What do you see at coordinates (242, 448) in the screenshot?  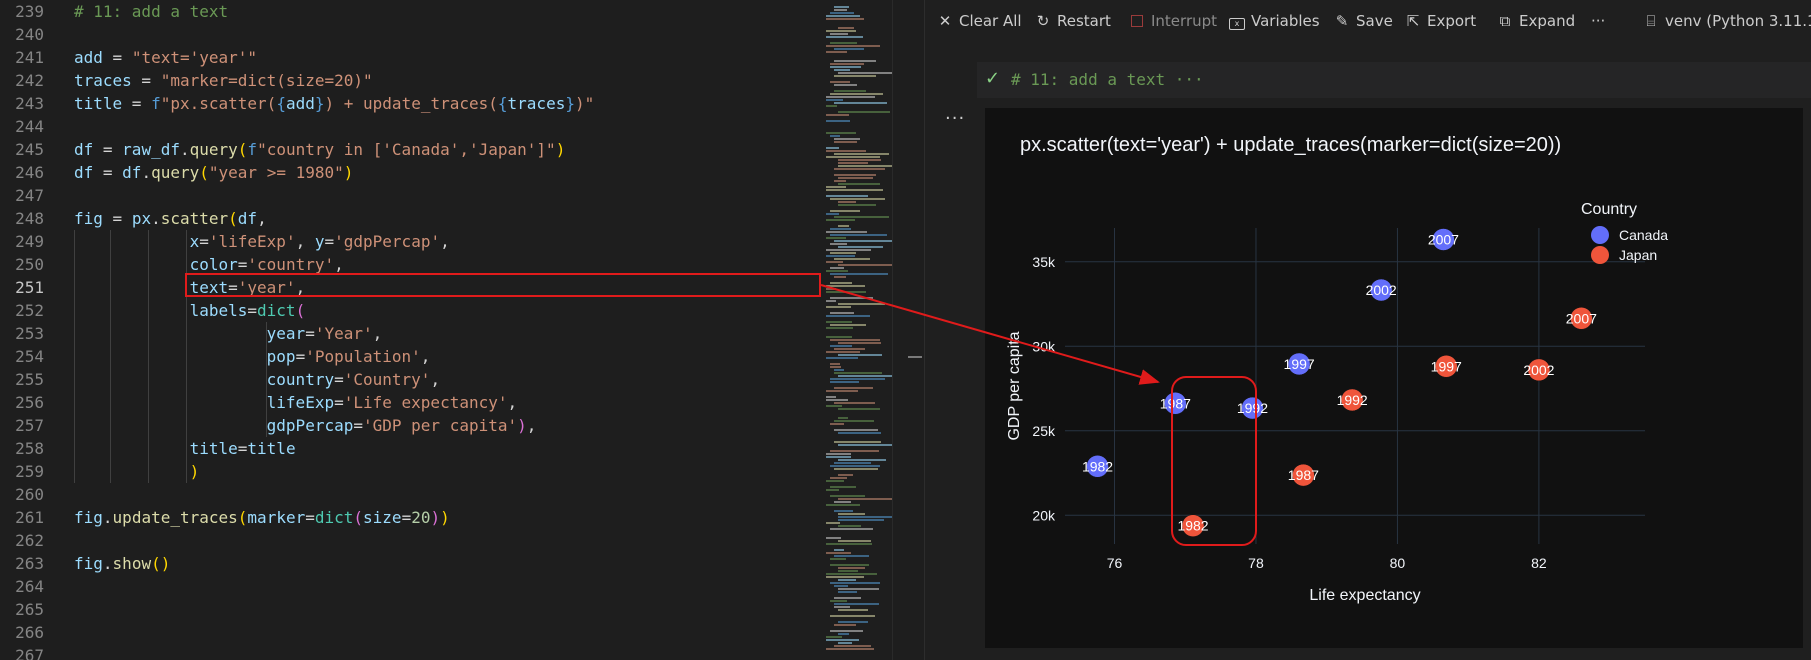 I see `code-text: title=title` at bounding box center [242, 448].